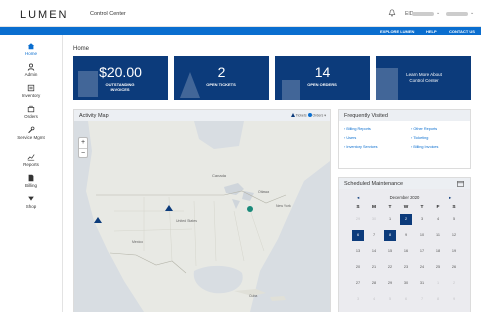 The image size is (481, 312). Describe the element at coordinates (460, 183) in the screenshot. I see `calendar-icon` at that location.